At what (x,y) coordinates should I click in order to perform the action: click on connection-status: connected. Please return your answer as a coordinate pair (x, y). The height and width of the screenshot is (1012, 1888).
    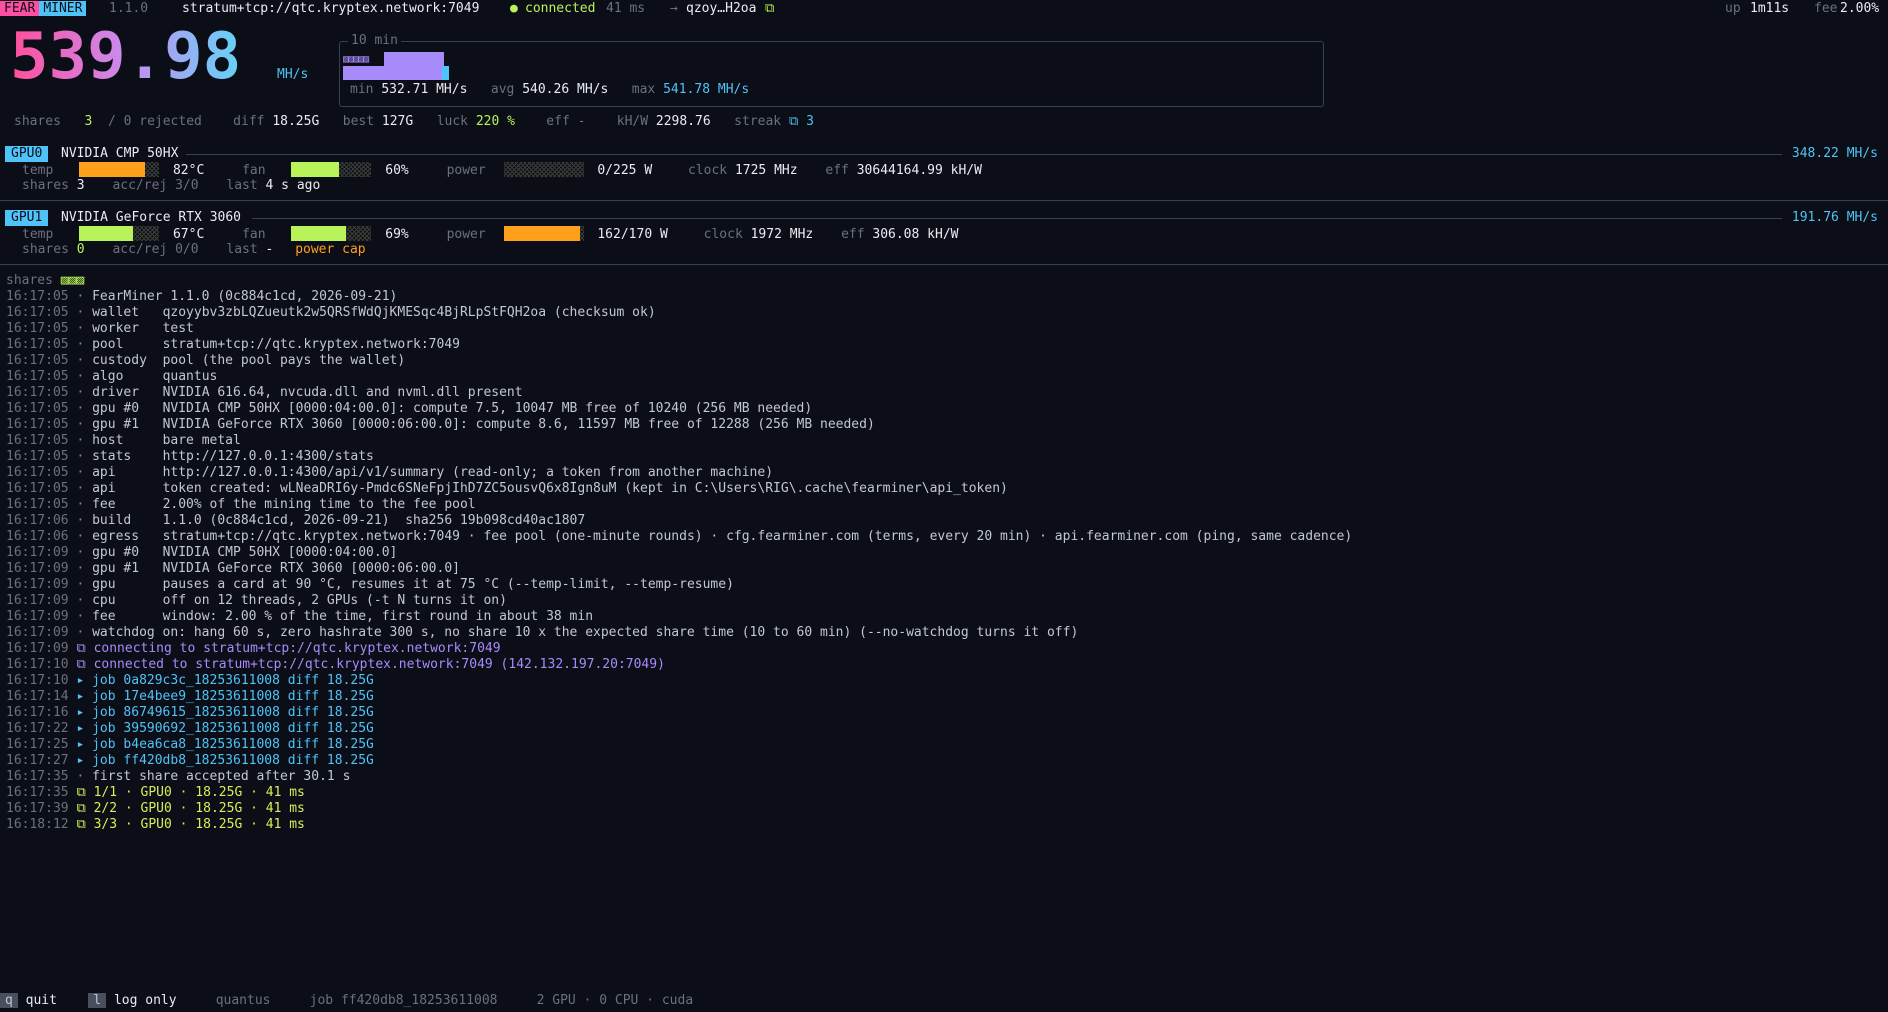
    Looking at the image, I should click on (560, 8).